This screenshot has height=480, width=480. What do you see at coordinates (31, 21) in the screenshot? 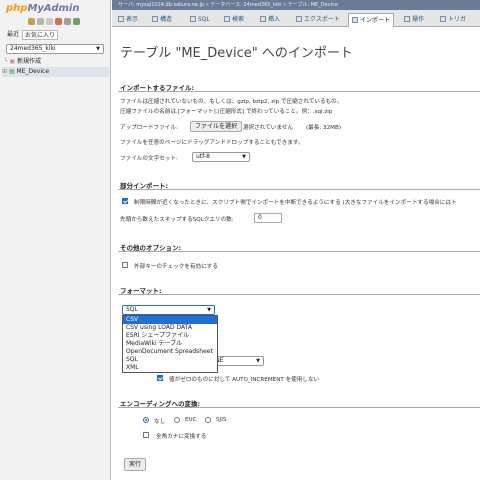
I see `home-icon` at bounding box center [31, 21].